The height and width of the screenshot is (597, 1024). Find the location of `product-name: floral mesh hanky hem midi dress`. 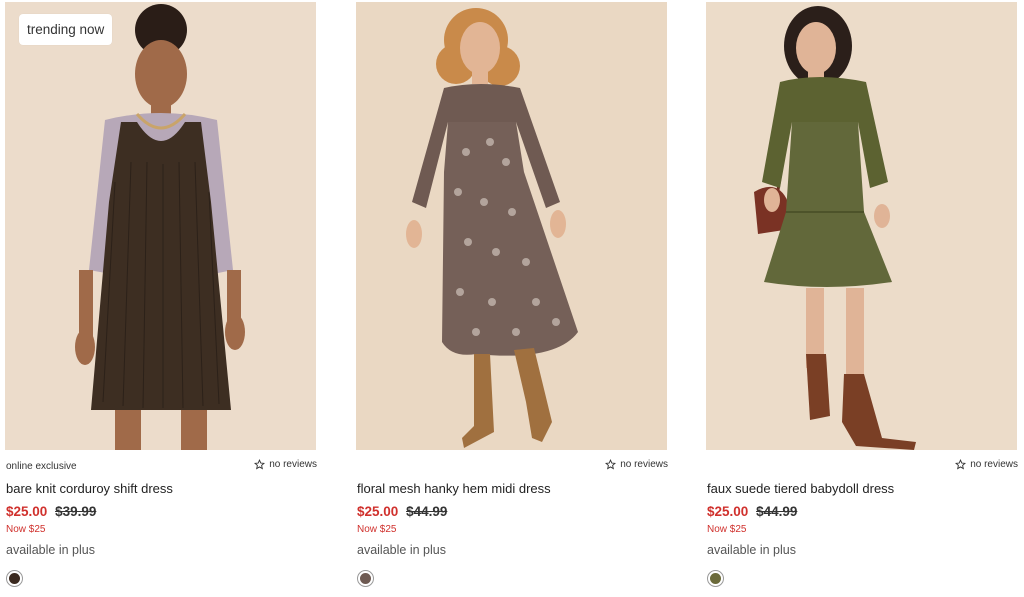

product-name: floral mesh hanky hem midi dress is located at coordinates (454, 488).